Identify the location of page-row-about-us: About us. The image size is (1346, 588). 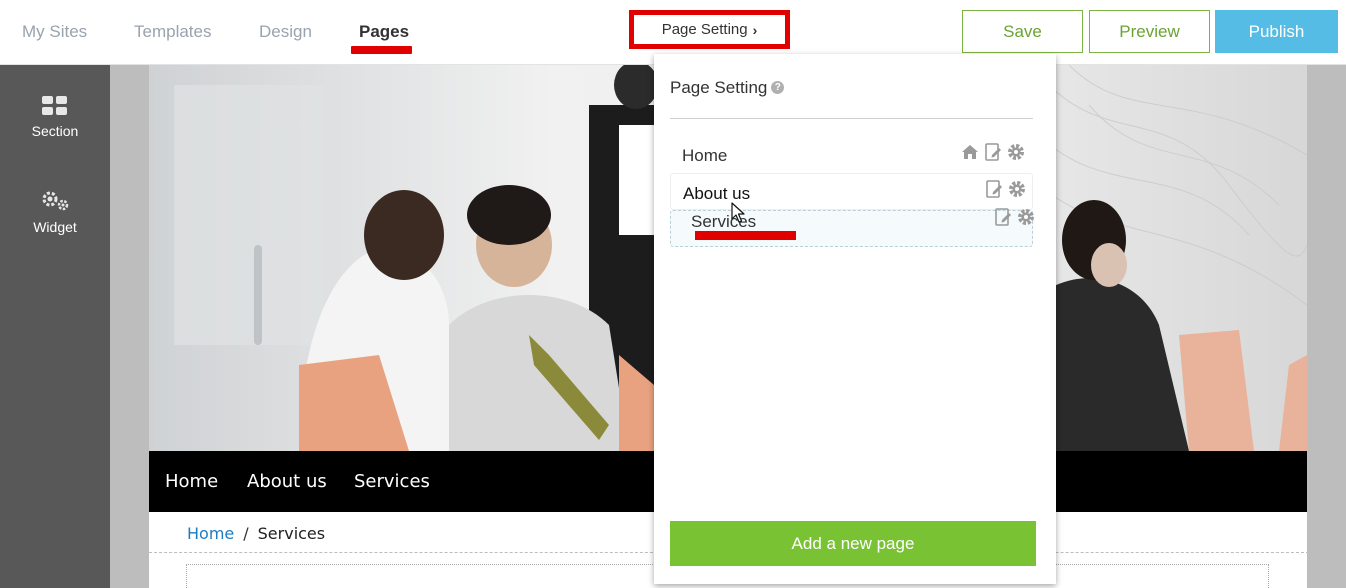
(851, 191).